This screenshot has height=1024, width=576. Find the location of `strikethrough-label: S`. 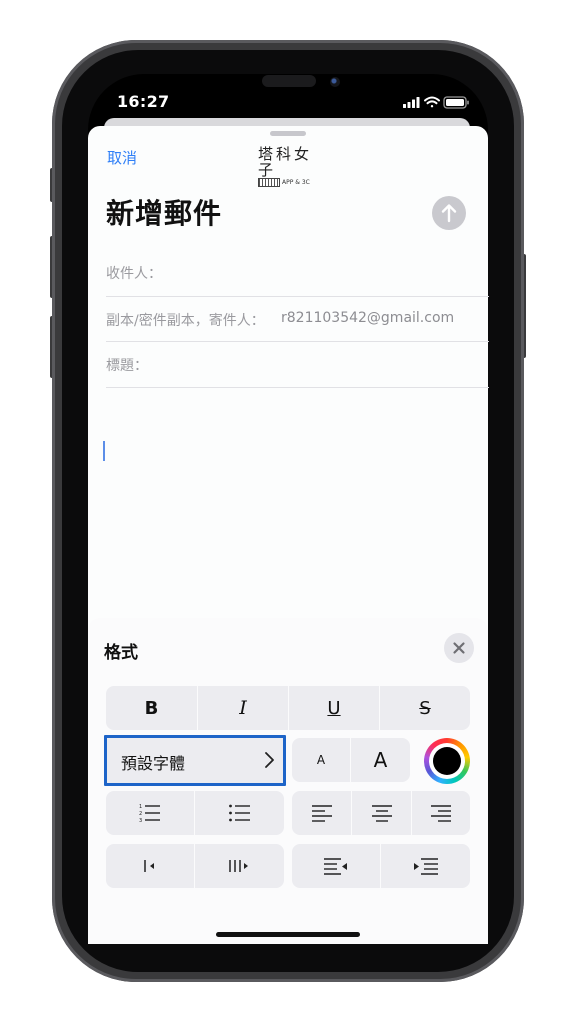

strikethrough-label: S is located at coordinates (425, 708).